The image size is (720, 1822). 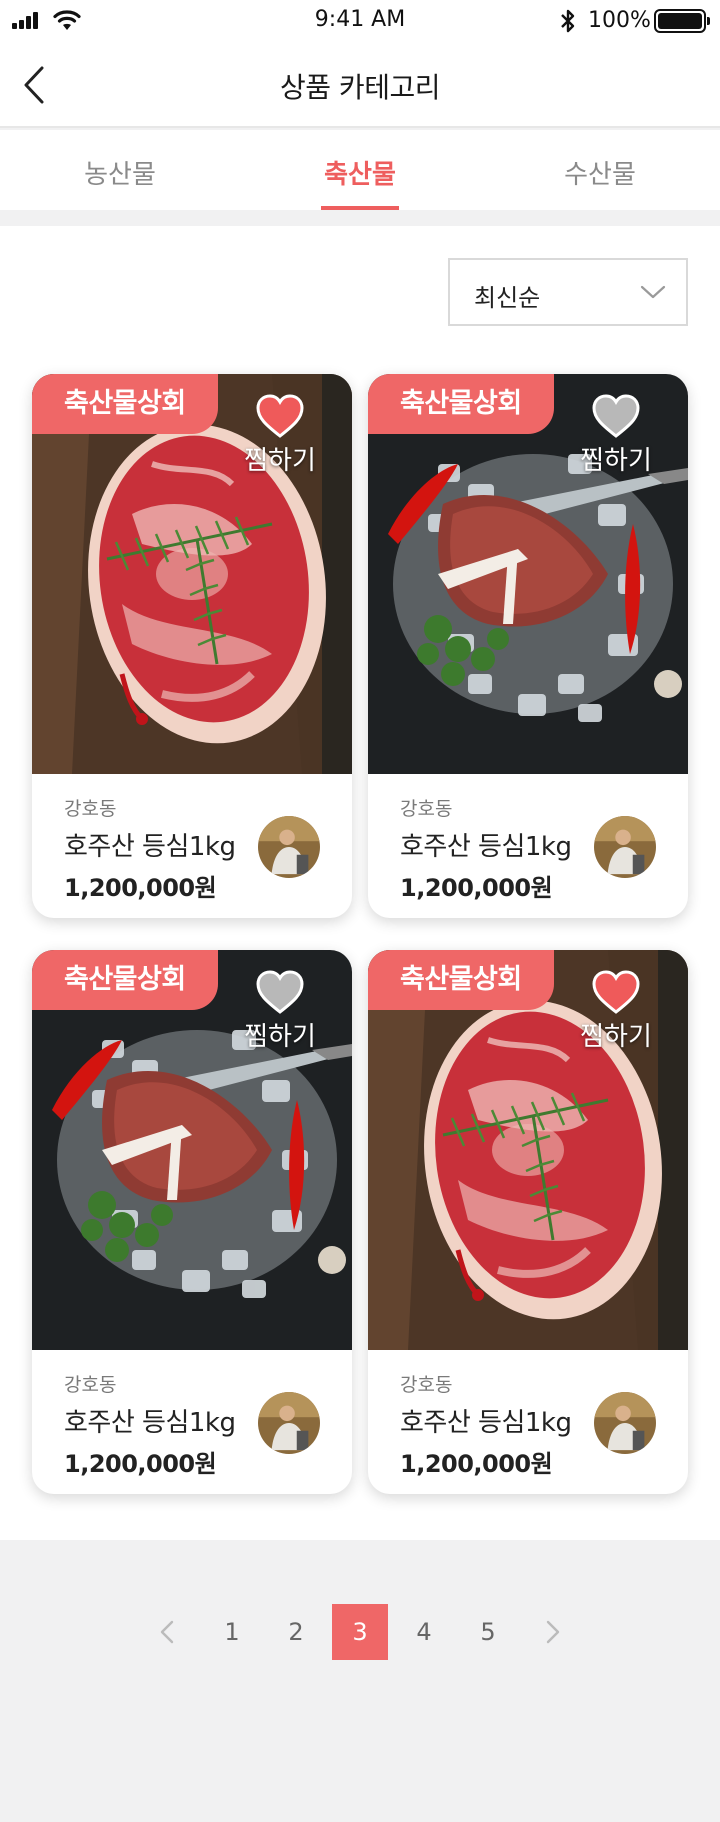 What do you see at coordinates (619, 20) in the screenshot?
I see `battery-percentage: 100%` at bounding box center [619, 20].